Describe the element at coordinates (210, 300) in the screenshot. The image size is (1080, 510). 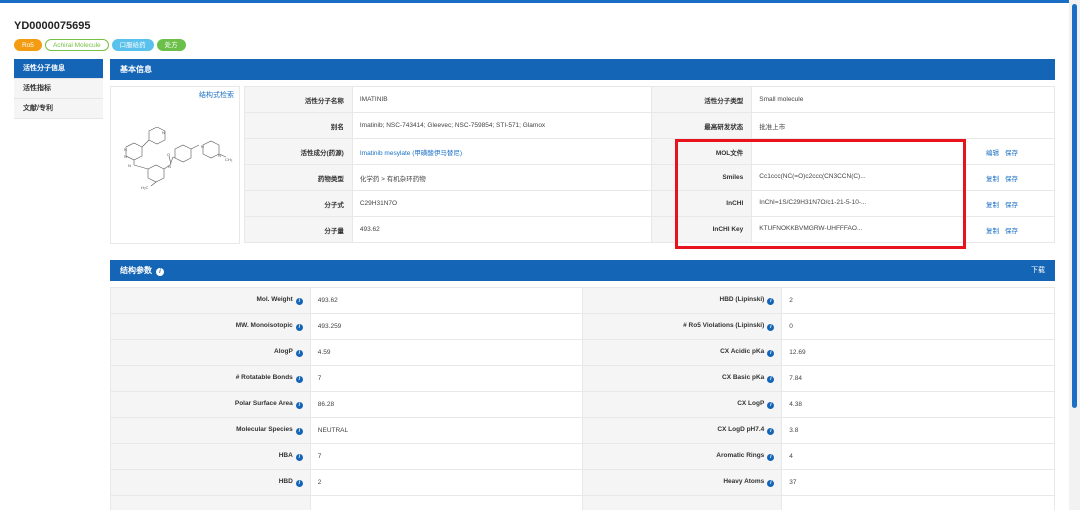
I see `param-label-cell: Mol. Weight i` at that location.